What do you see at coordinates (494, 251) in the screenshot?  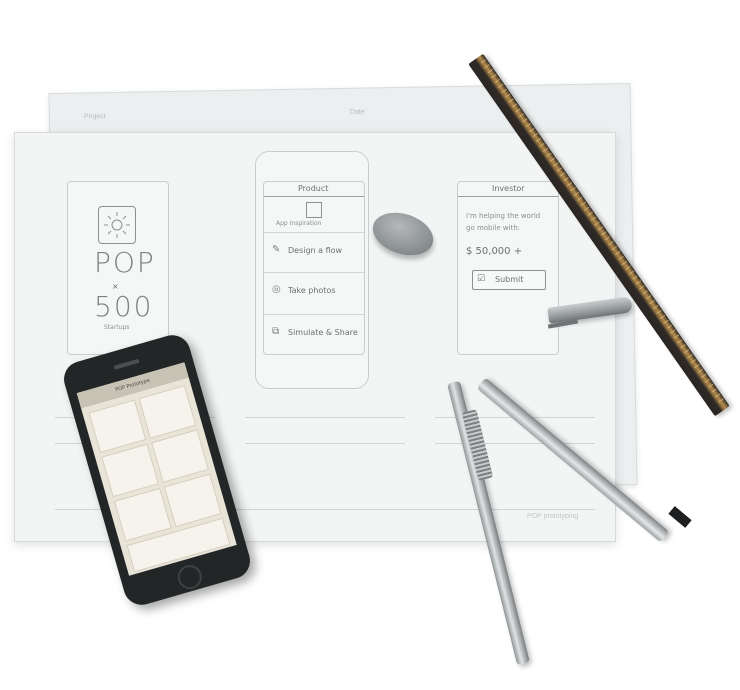 I see `investor-amount: $ 50,000 +` at bounding box center [494, 251].